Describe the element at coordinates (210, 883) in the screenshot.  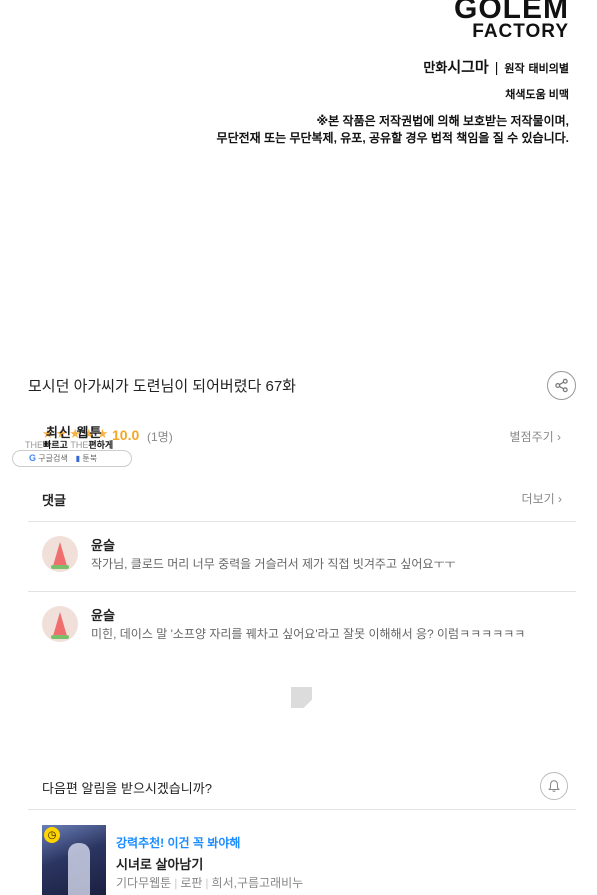
I see `recommendation-meta: 기다무웹툰 | 로판 | 희서,구름고래비누` at that location.